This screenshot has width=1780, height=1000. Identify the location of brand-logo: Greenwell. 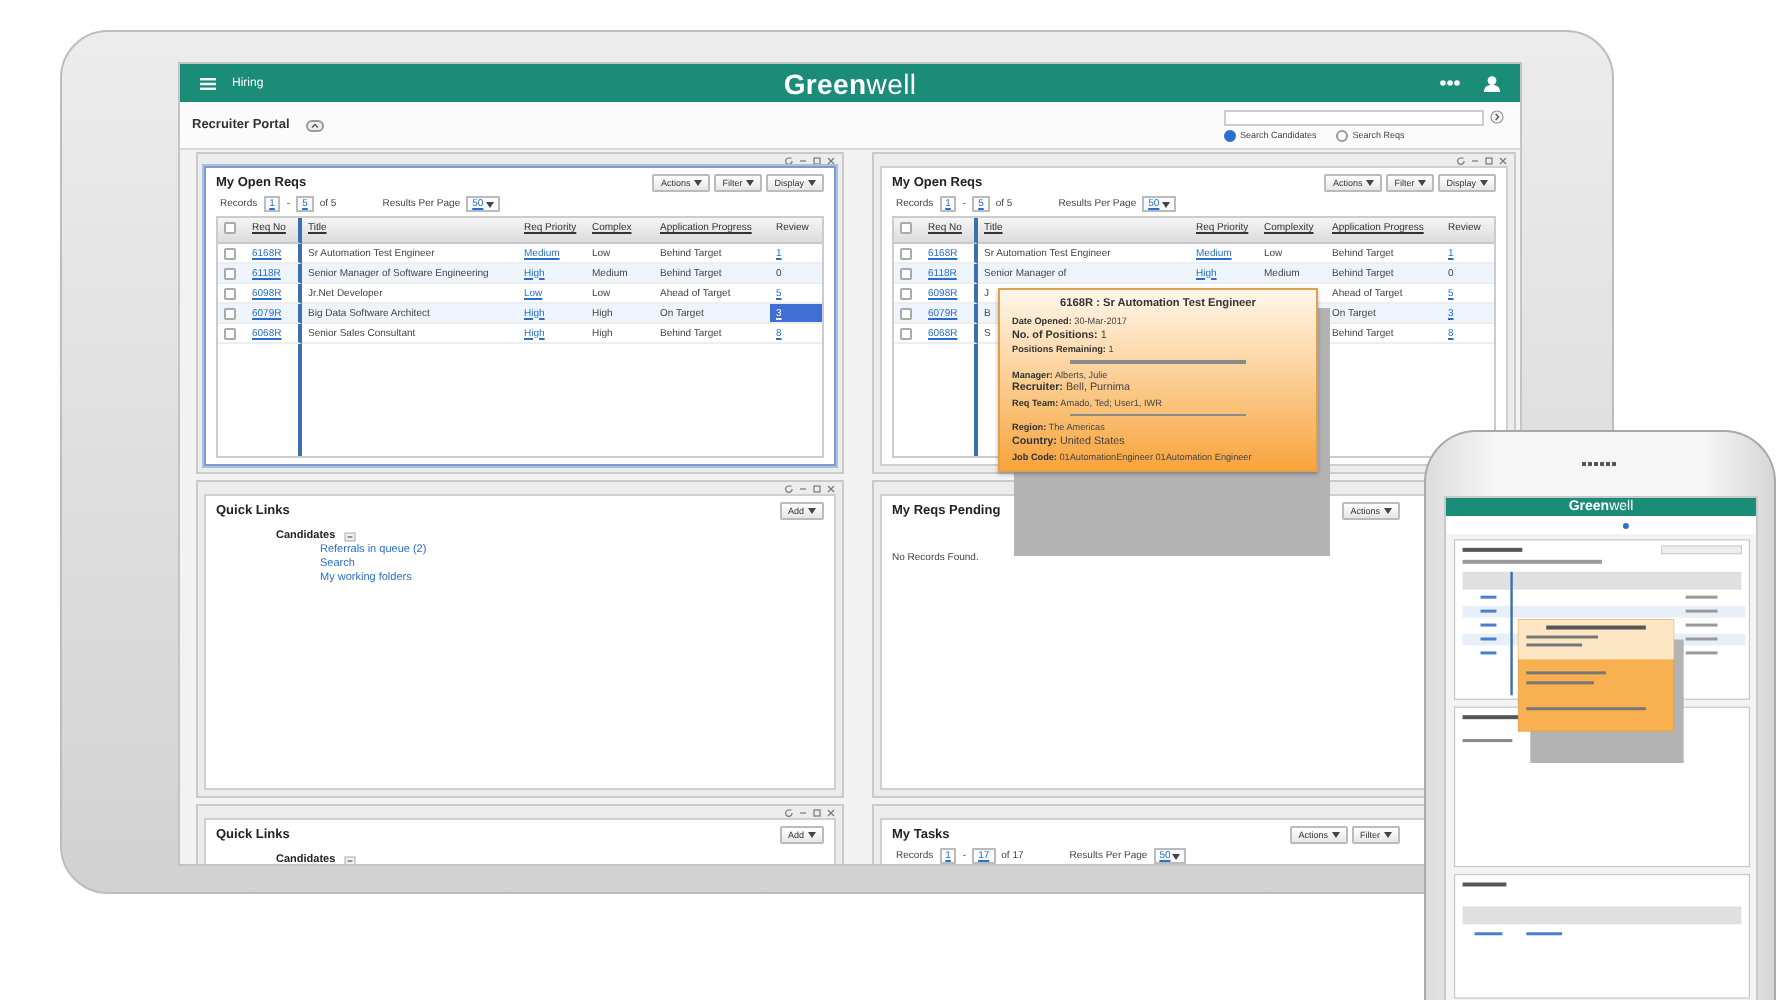
(850, 83).